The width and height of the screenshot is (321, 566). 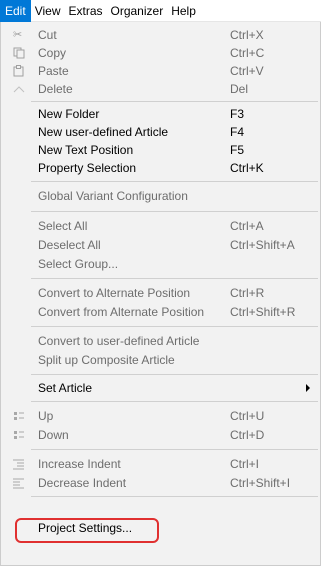 What do you see at coordinates (19, 89) in the screenshot?
I see `delete-icon` at bounding box center [19, 89].